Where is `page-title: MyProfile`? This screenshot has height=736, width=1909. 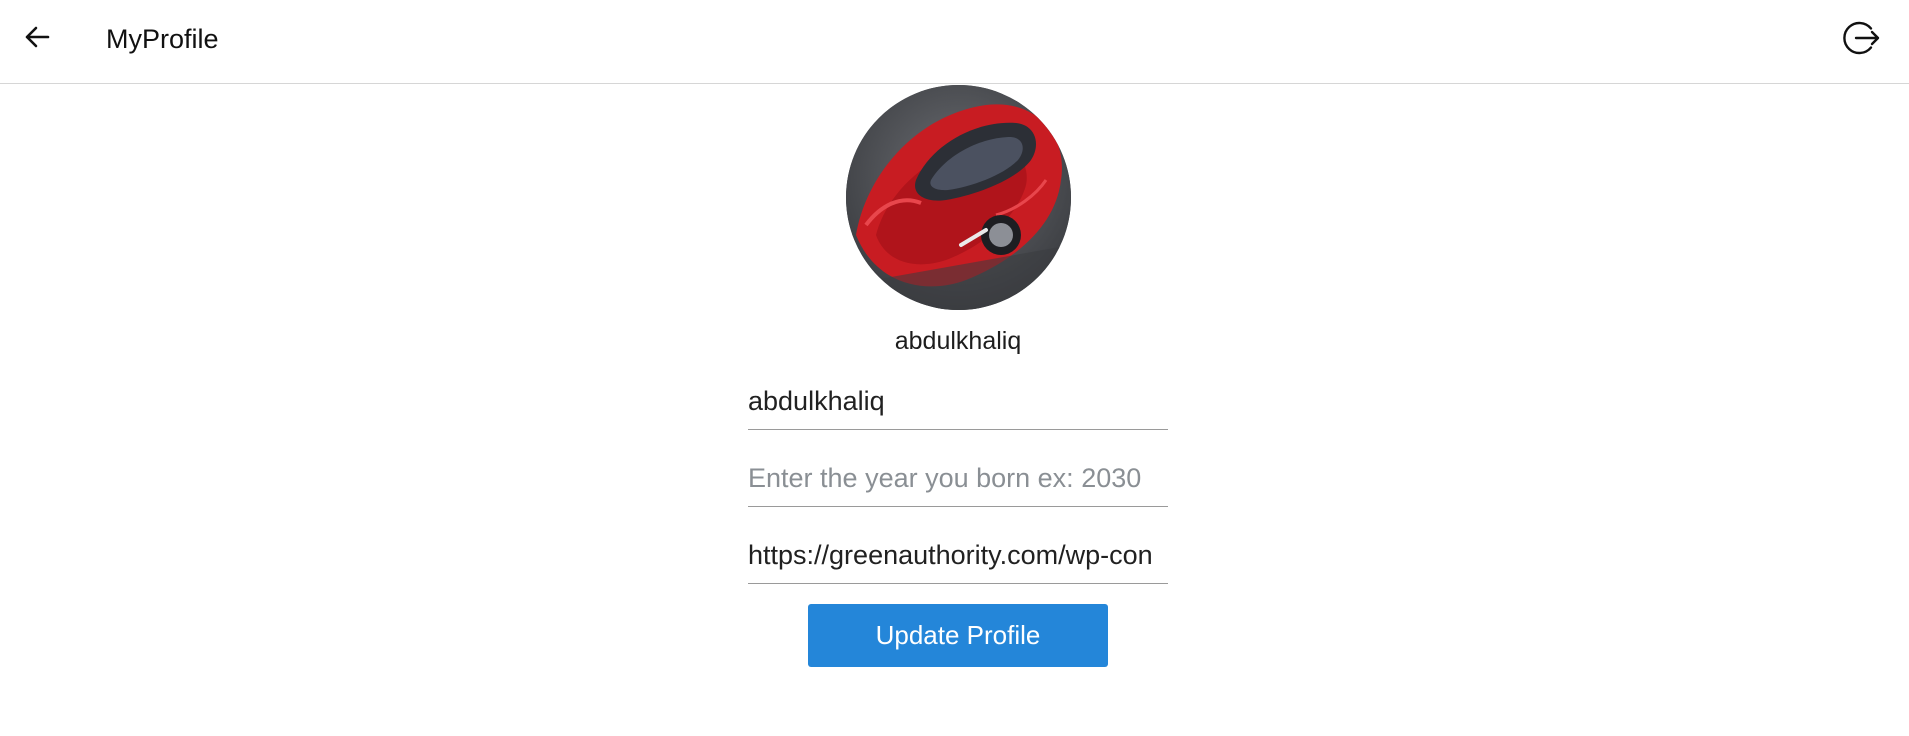
page-title: MyProfile is located at coordinates (162, 39).